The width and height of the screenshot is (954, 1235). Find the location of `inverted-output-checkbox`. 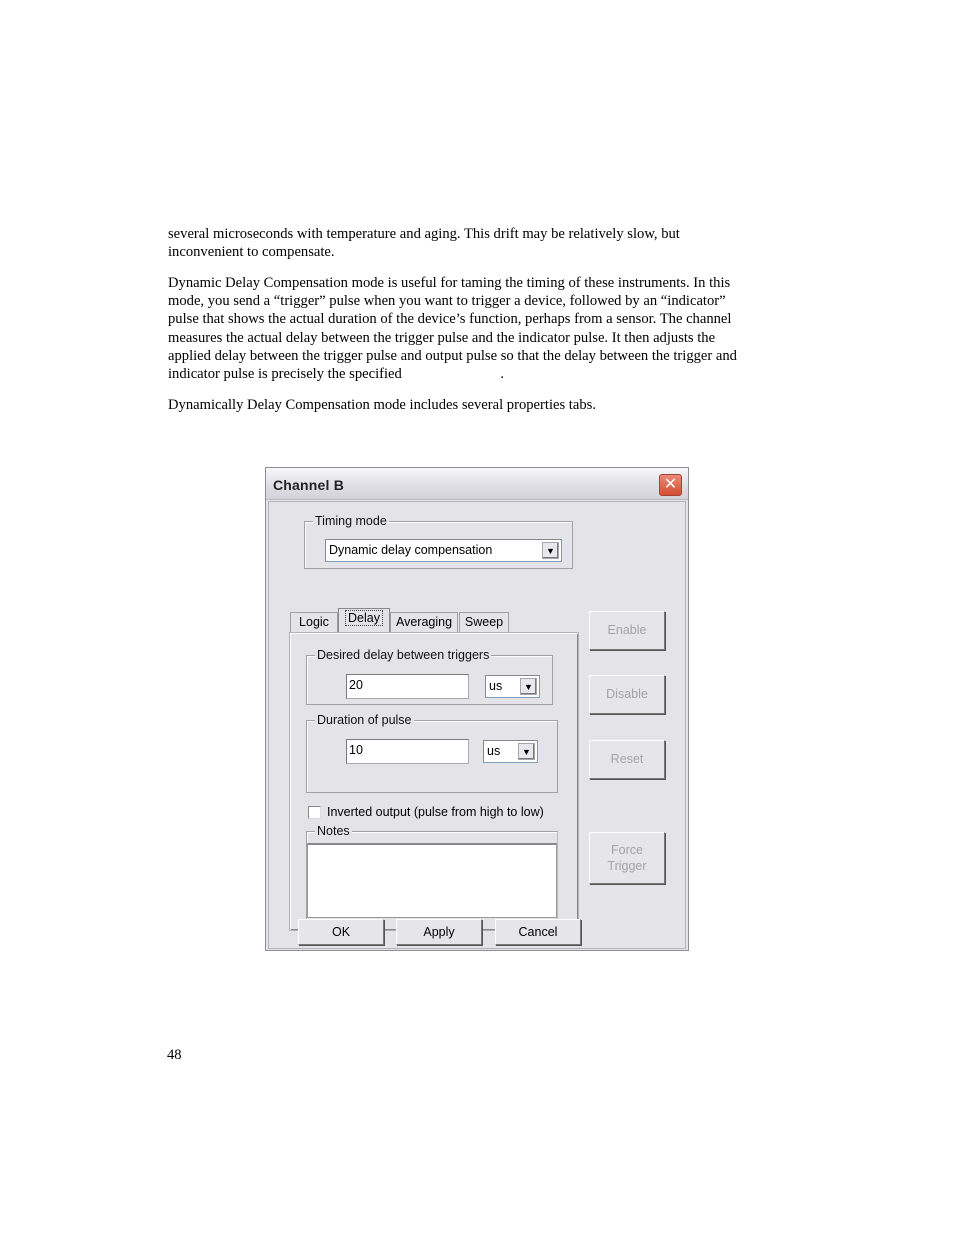

inverted-output-checkbox is located at coordinates (314, 812).